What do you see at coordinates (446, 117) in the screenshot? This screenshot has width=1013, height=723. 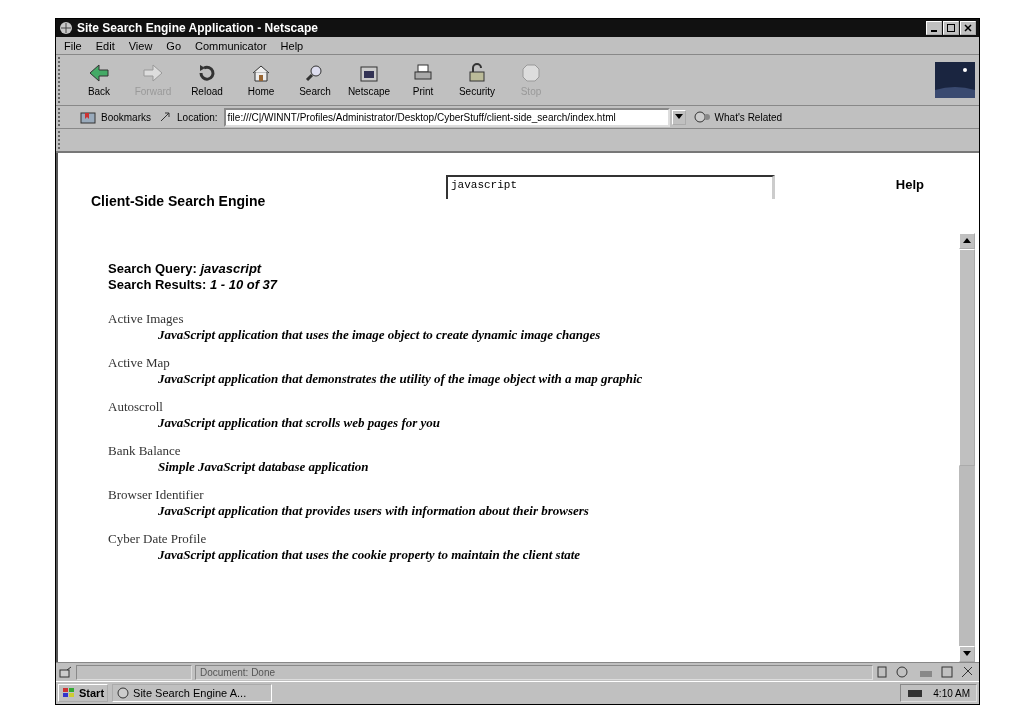 I see `url-field: file:///C|/WINNT/Profiles/Administrator/Desktop/CyberStuff/client-side_search/index.html` at bounding box center [446, 117].